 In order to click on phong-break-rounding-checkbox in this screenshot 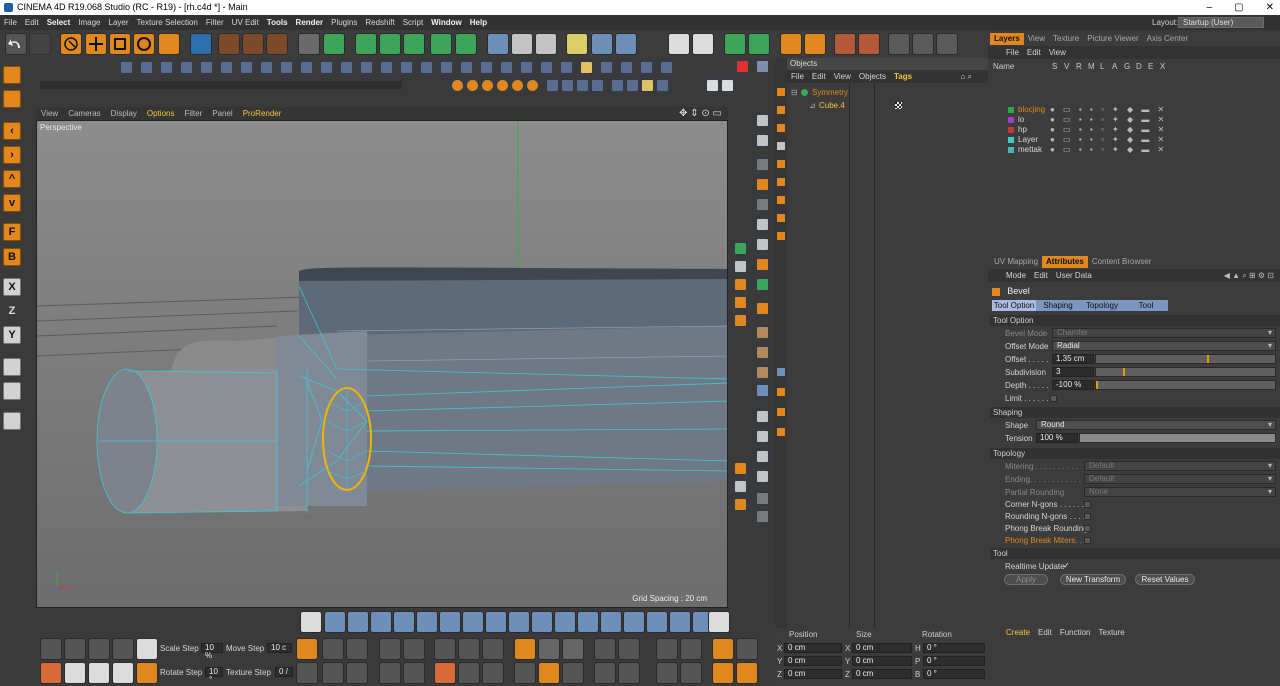, I will do `click(1087, 528)`.